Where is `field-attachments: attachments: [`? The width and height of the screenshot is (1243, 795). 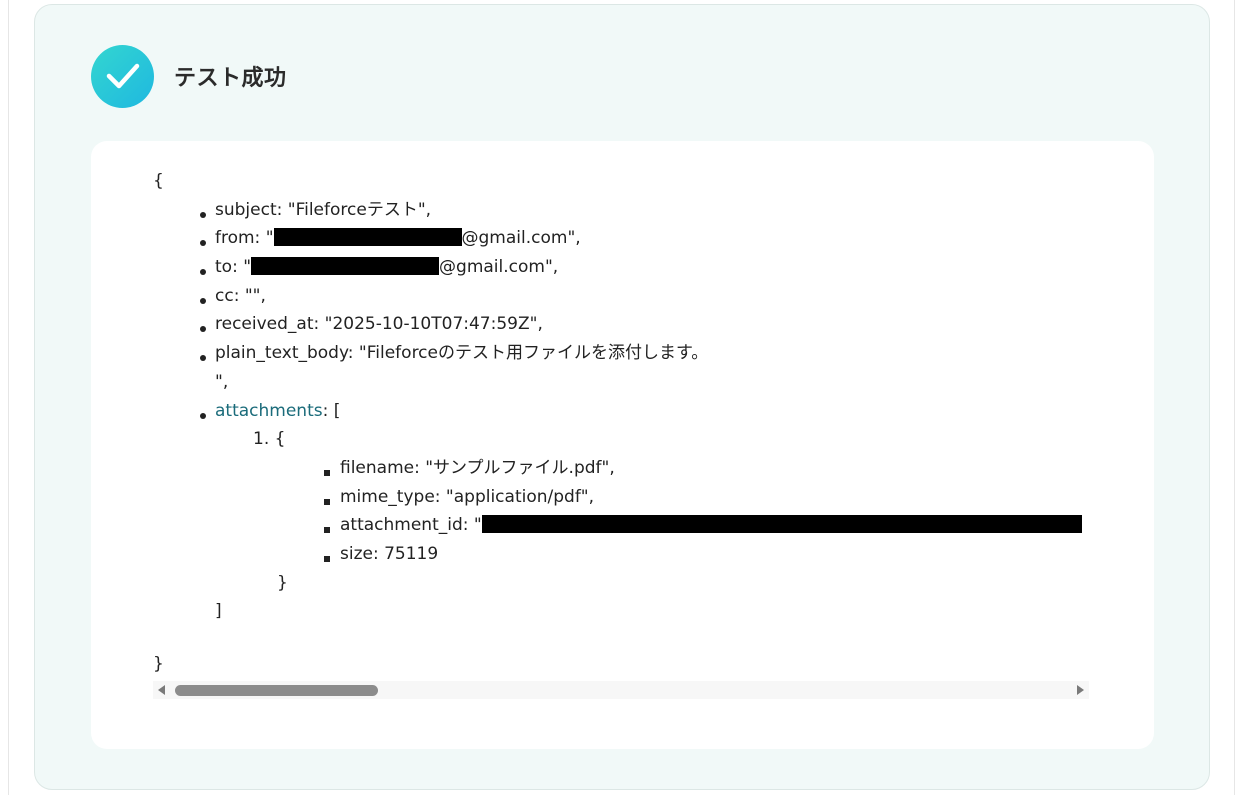 field-attachments: attachments: [ is located at coordinates (623, 411).